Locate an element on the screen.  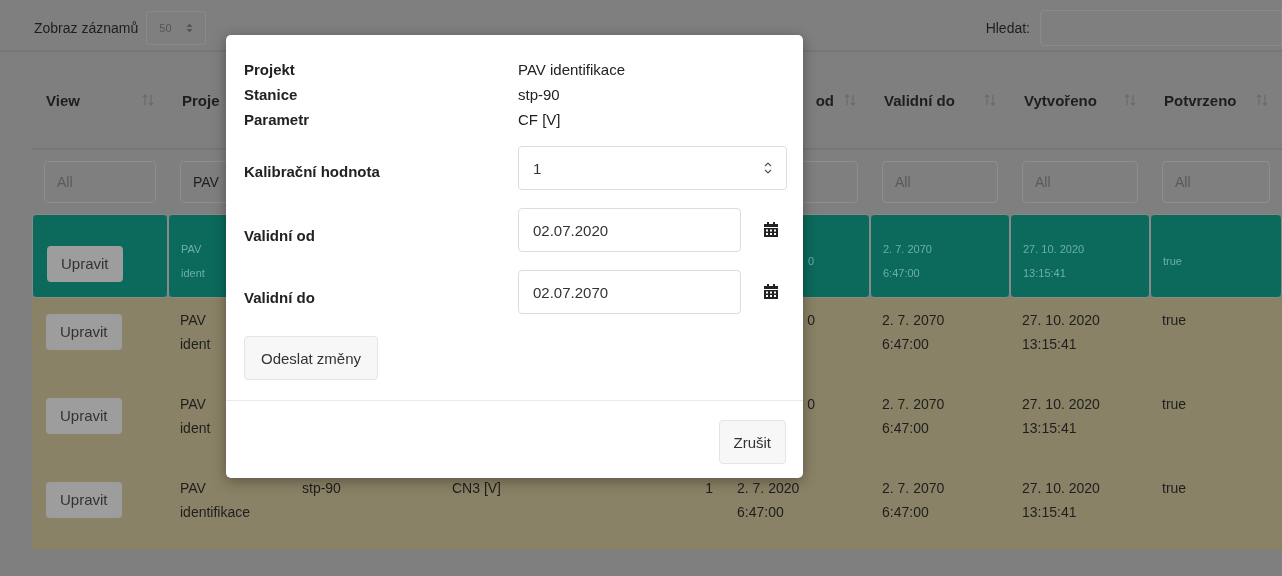
column-header: Validní do is located at coordinates (919, 100).